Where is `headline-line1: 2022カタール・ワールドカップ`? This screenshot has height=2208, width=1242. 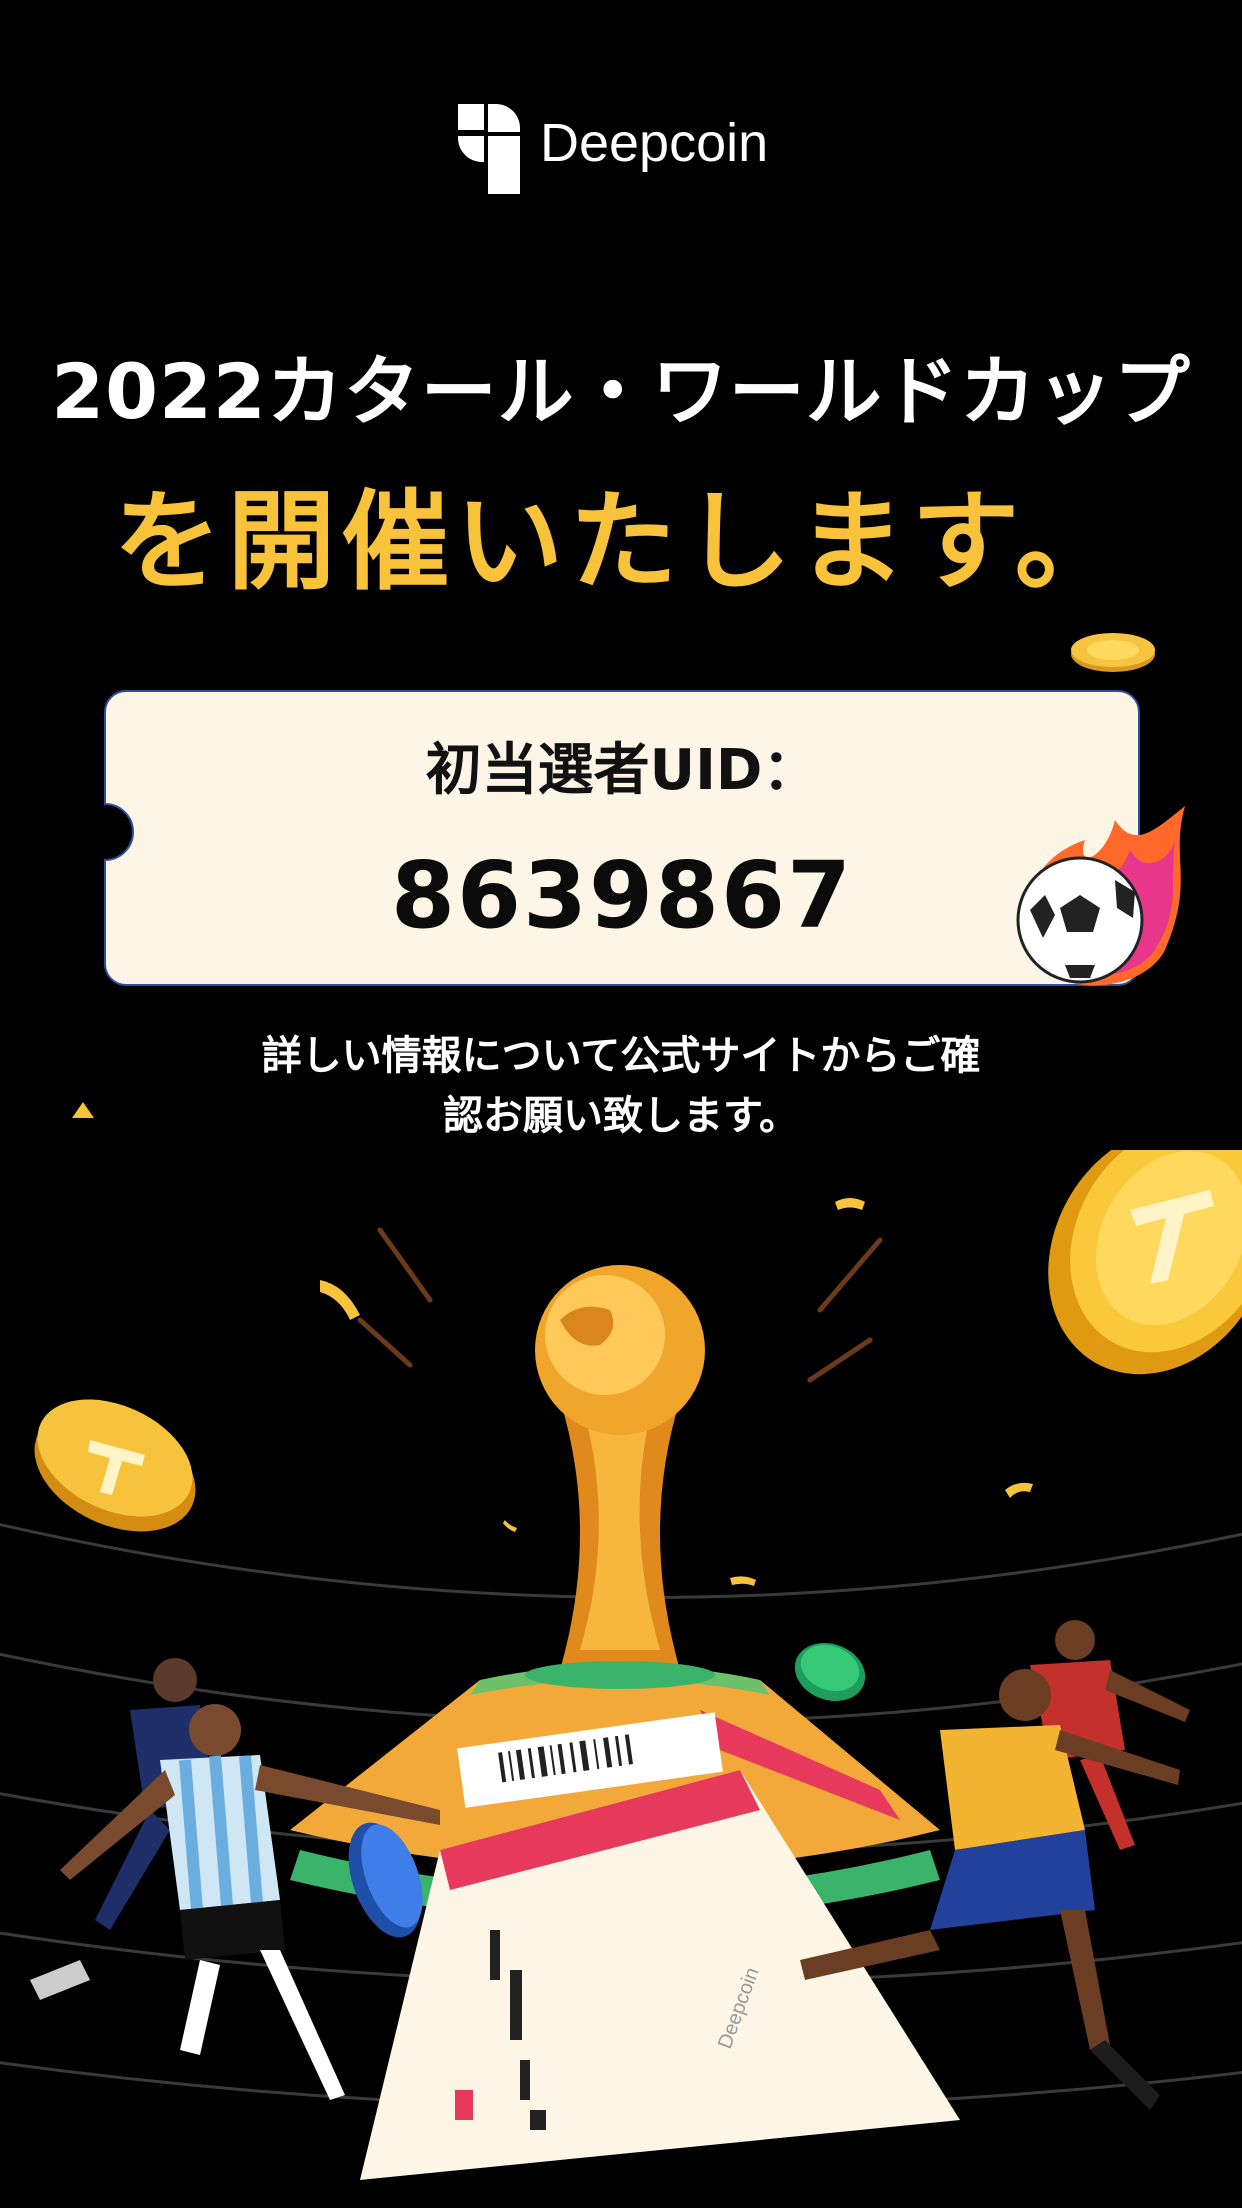 headline-line1: 2022カタール・ワールドカップ is located at coordinates (621, 391).